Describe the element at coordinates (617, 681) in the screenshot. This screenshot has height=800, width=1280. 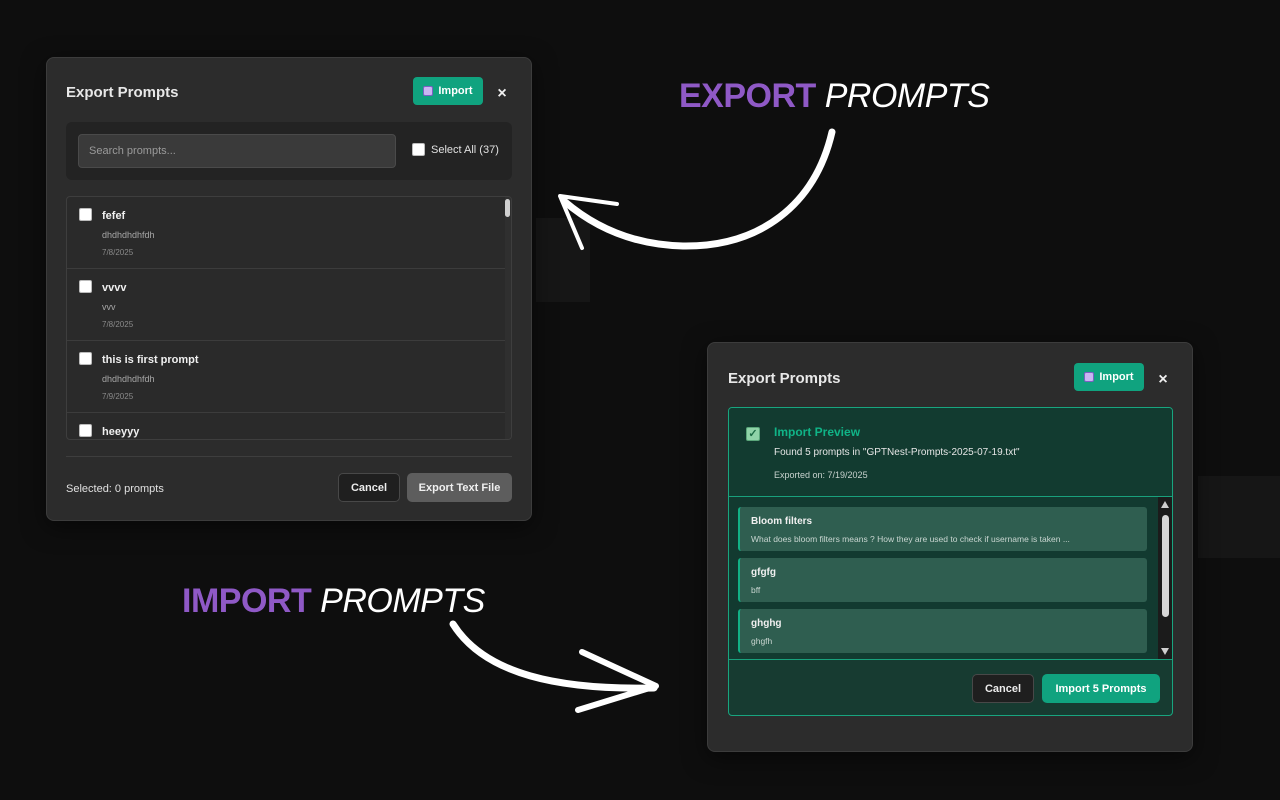
I see `arrow-head-icon` at that location.